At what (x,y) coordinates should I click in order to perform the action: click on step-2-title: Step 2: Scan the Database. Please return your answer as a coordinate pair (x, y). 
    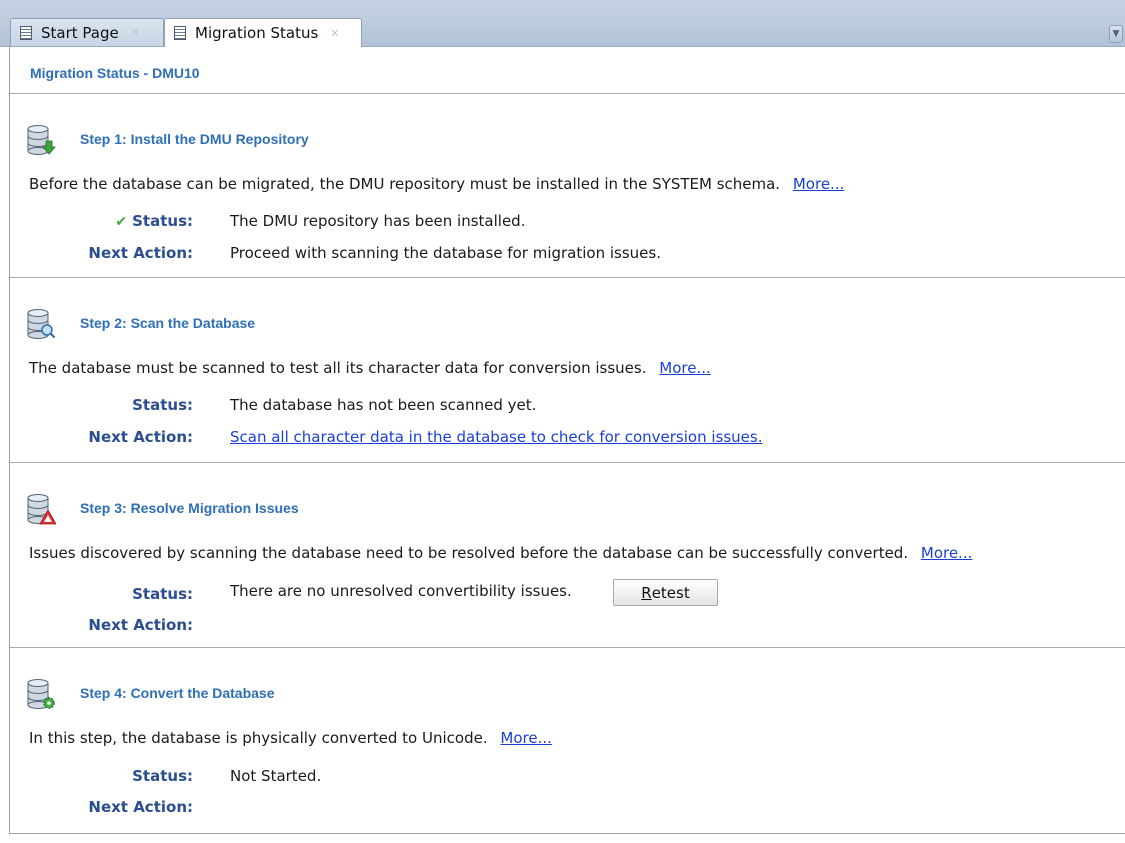
    Looking at the image, I should click on (168, 323).